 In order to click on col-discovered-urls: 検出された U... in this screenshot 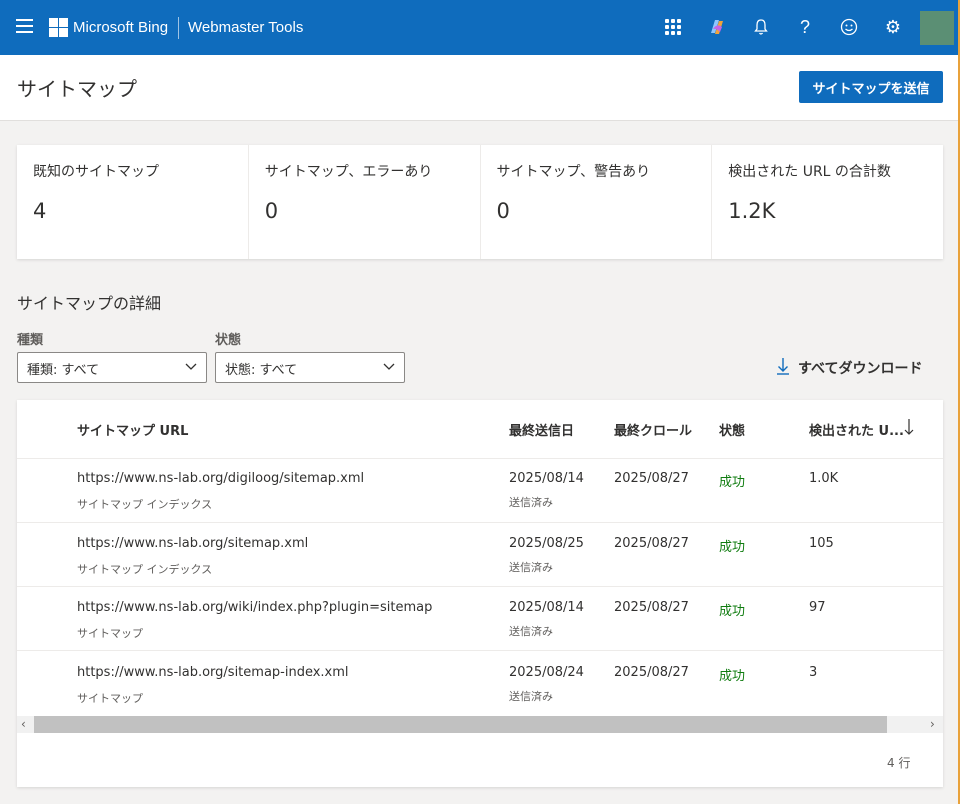, I will do `click(856, 429)`.